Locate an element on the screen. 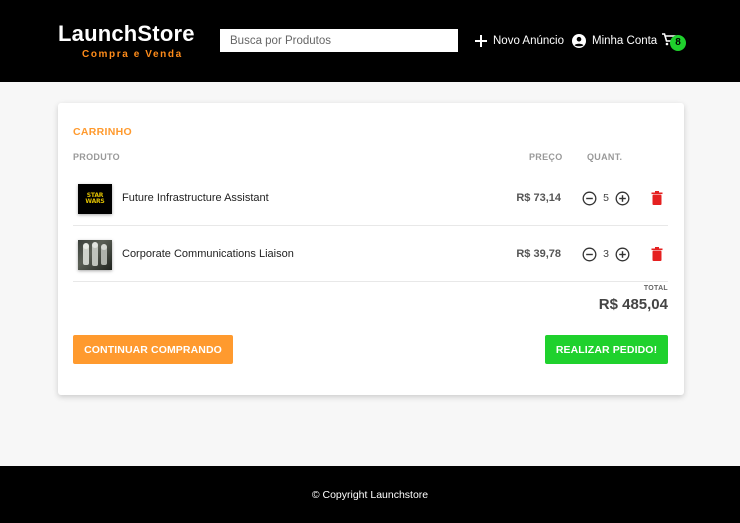 The image size is (740, 523). quantity-stepper: 3 is located at coordinates (606, 254).